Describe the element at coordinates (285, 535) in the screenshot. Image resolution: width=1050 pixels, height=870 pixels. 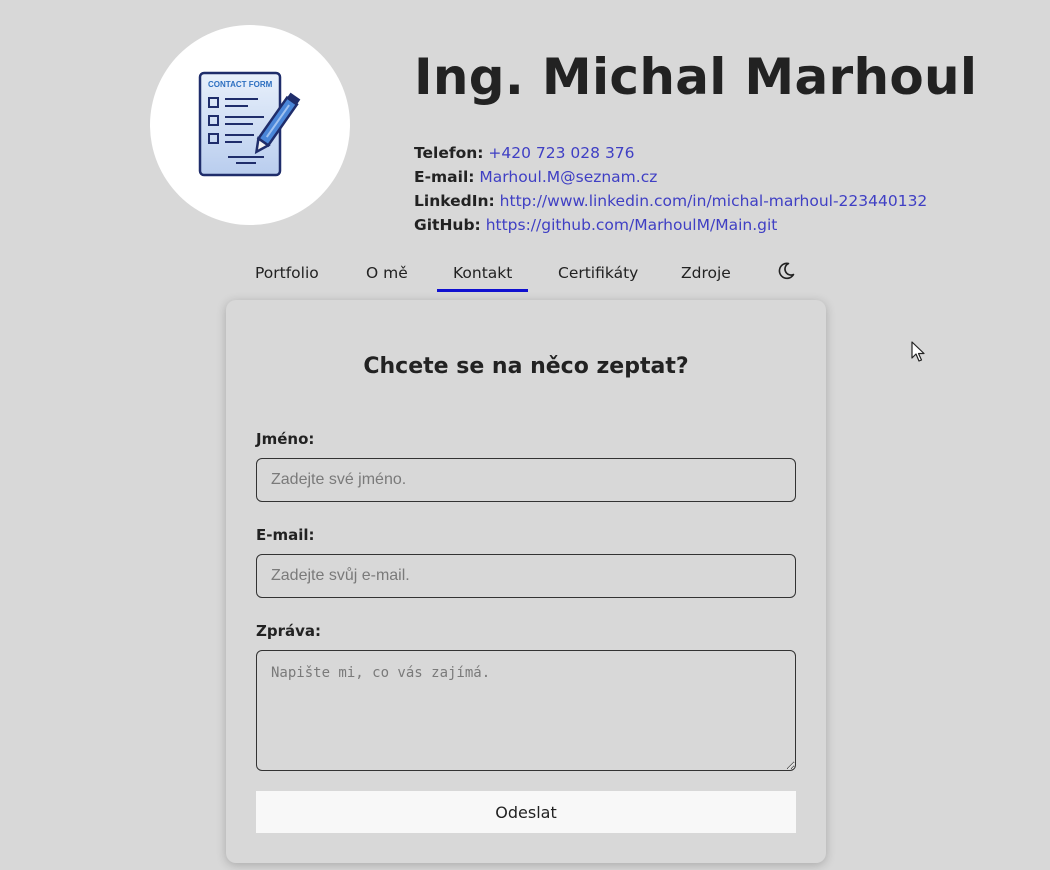
I see `email-field-label: E-mail:` at that location.